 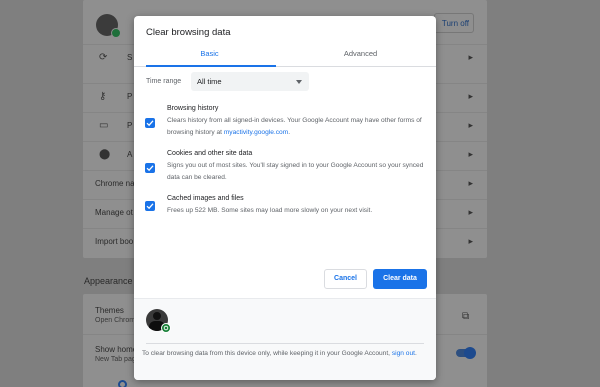 What do you see at coordinates (130, 154) in the screenshot?
I see `addresses-row-label: A` at bounding box center [130, 154].